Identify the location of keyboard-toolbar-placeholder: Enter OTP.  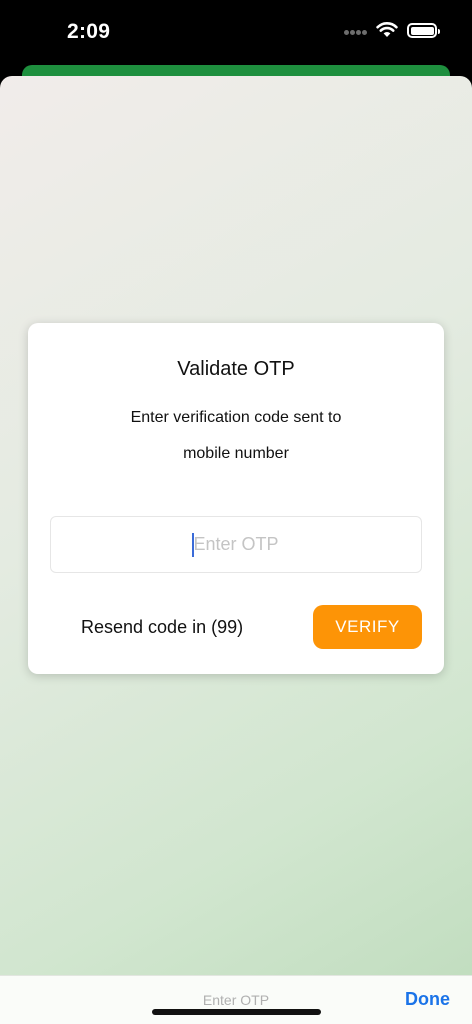
(236, 1000).